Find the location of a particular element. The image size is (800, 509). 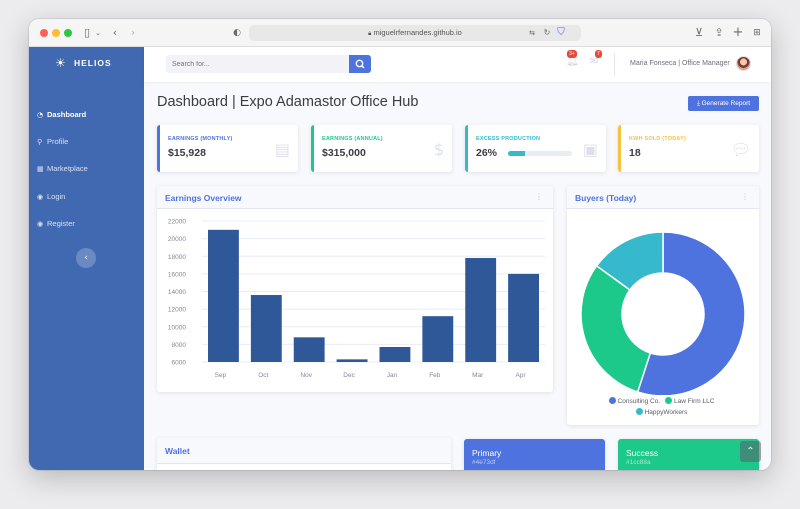

sidebar-toggle-icon: ▯ is located at coordinates (87, 33).